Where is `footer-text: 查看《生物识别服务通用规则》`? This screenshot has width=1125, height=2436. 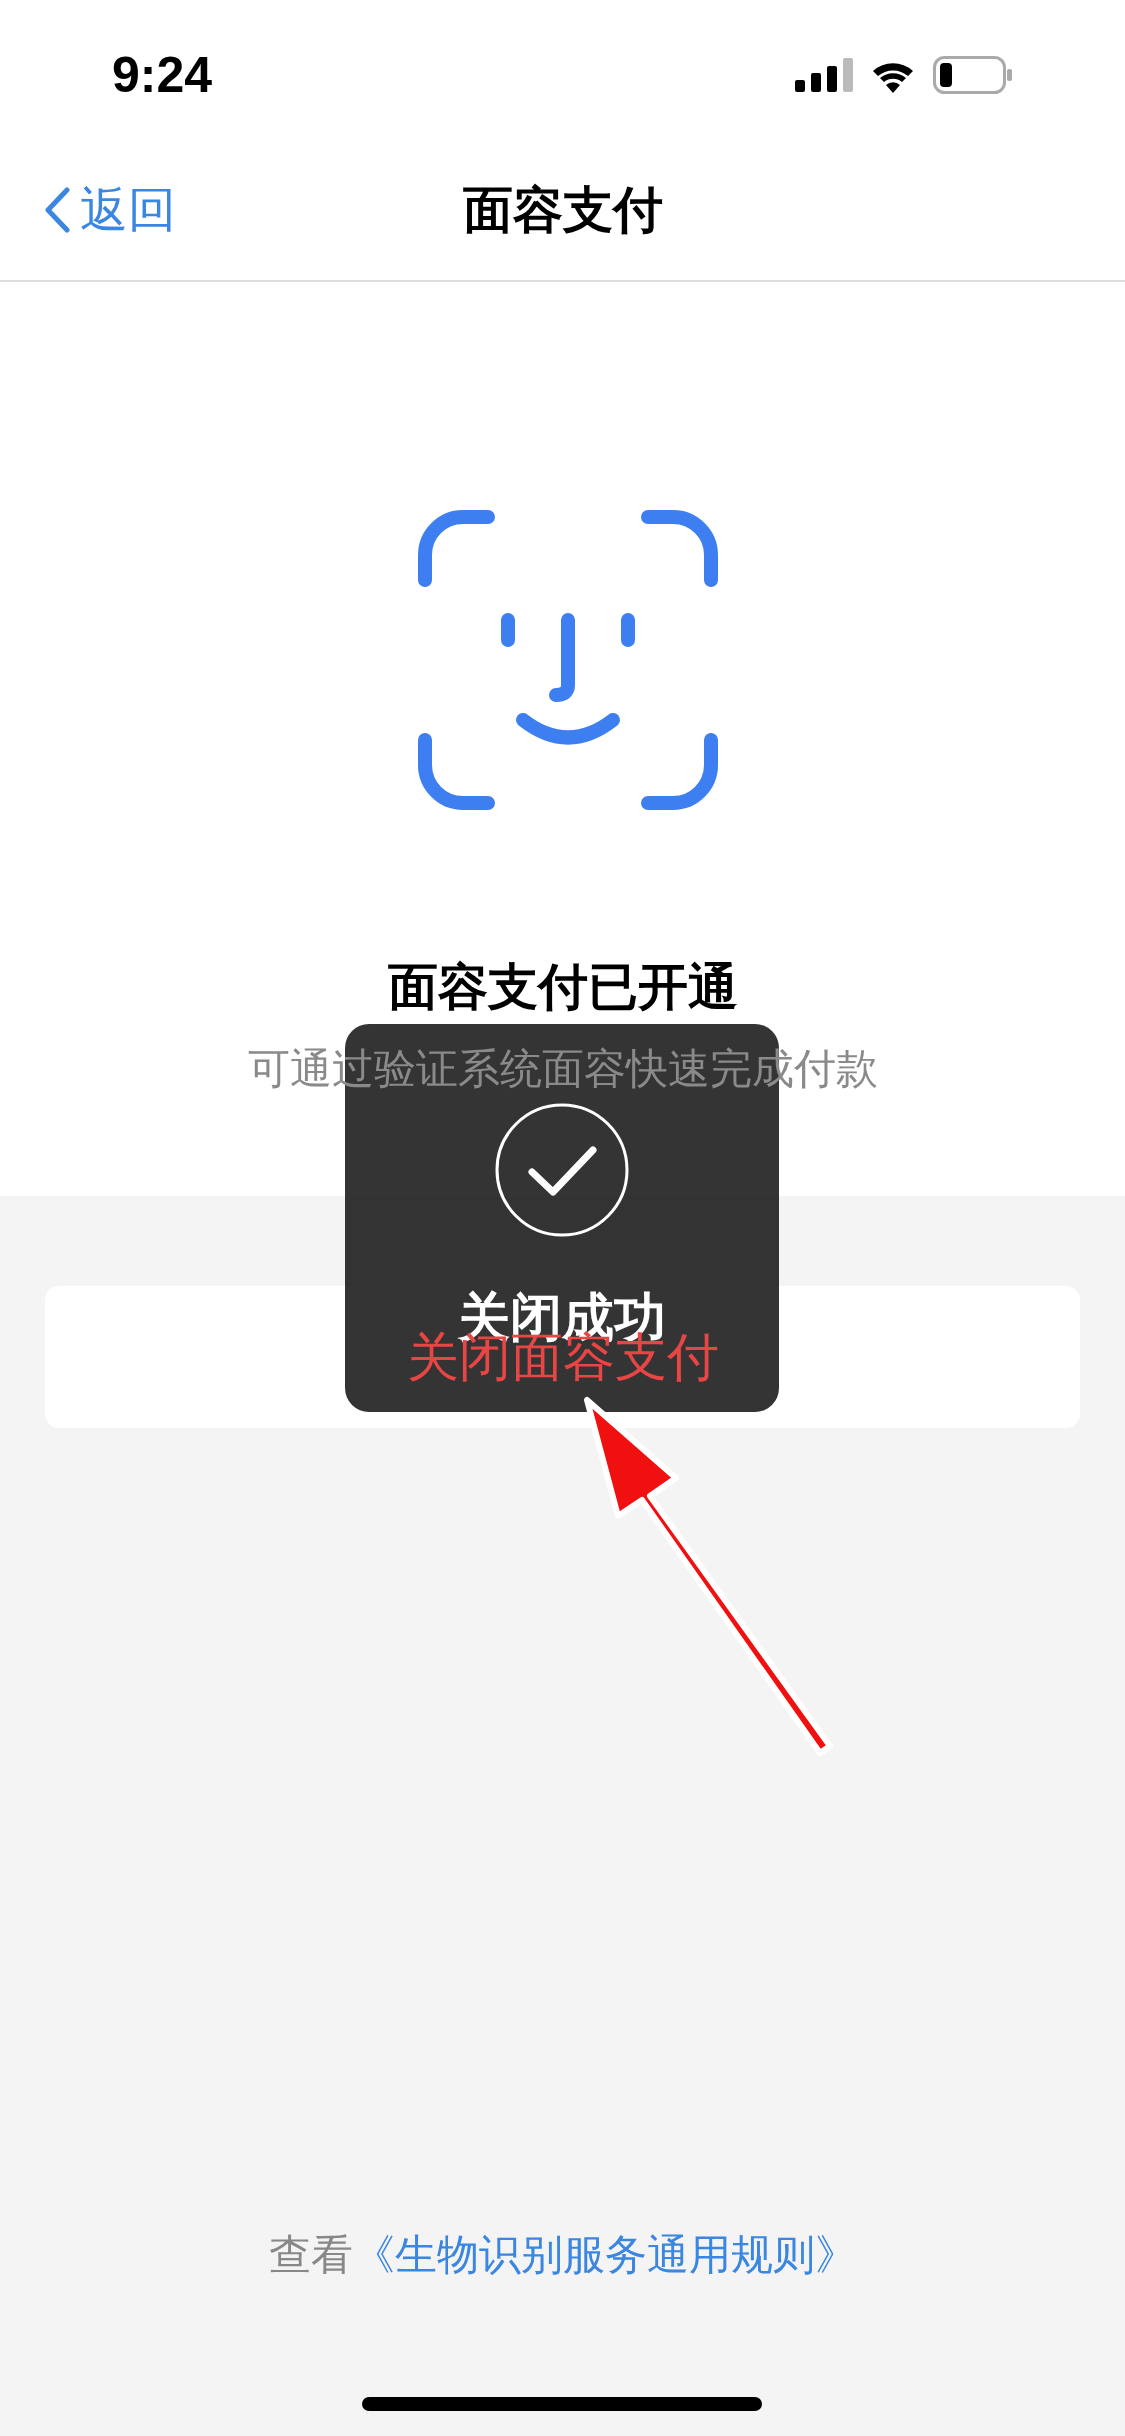 footer-text: 查看《生物识别服务通用规则》 is located at coordinates (562, 2255).